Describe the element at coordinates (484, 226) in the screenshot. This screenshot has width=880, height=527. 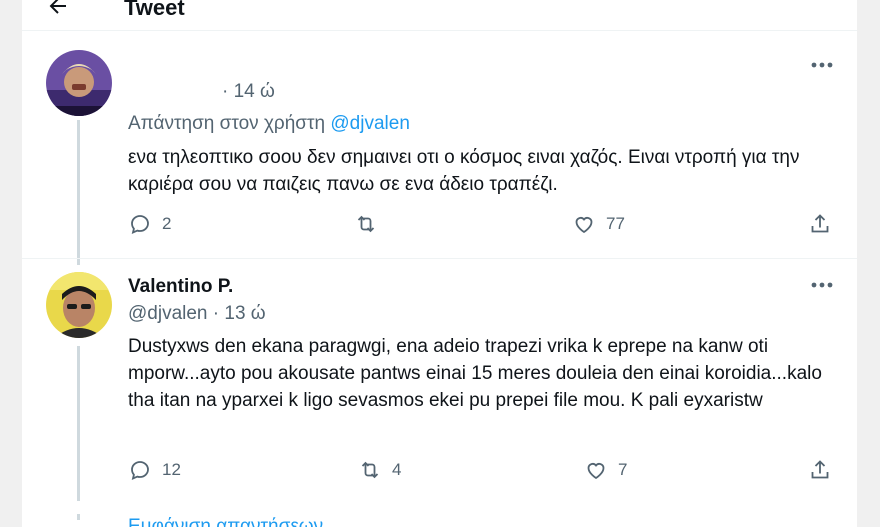
I see `tweet-actions: 2 77` at that location.